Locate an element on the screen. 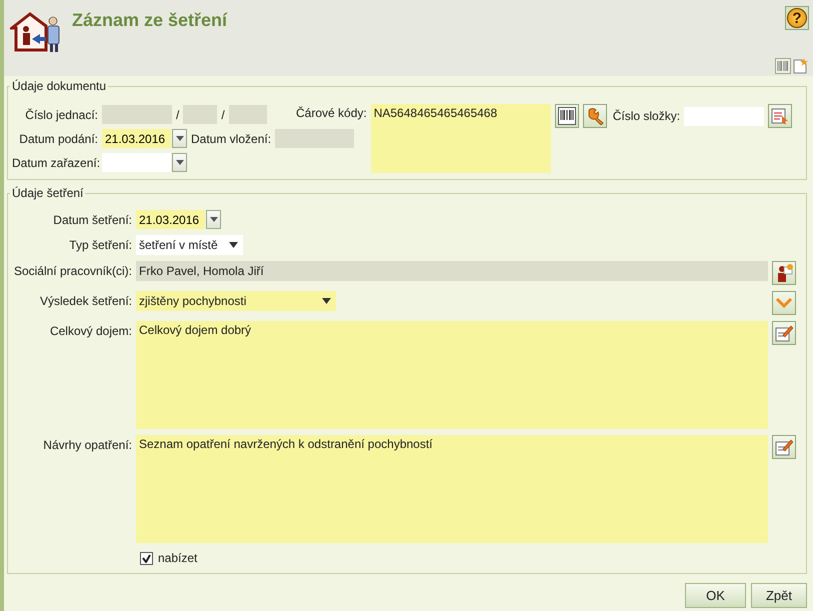 The image size is (813, 611). field-label: Sociální pracovník(ci): is located at coordinates (72, 270).